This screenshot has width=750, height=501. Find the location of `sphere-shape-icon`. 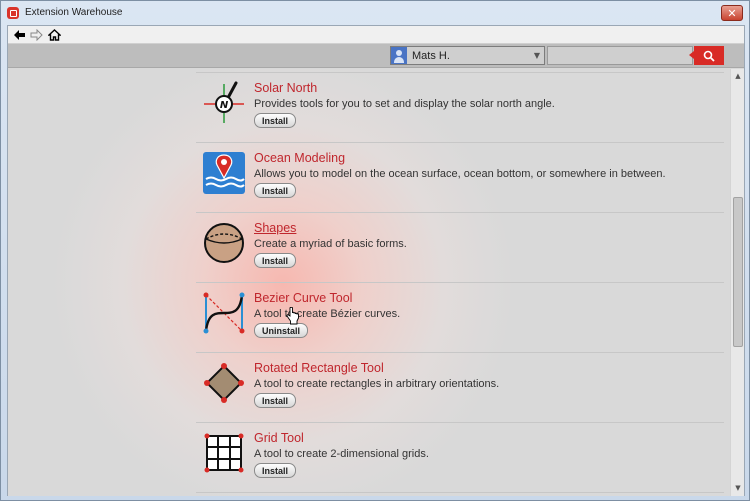

sphere-shape-icon is located at coordinates (224, 243).